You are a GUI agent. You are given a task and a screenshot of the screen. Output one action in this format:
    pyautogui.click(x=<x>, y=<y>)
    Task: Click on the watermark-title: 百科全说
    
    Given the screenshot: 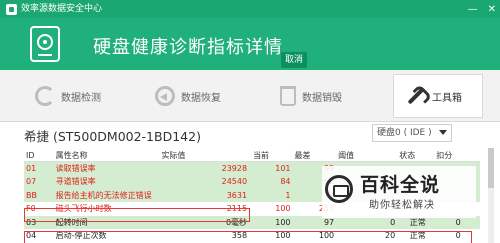 What is the action you would take?
    pyautogui.click(x=400, y=185)
    